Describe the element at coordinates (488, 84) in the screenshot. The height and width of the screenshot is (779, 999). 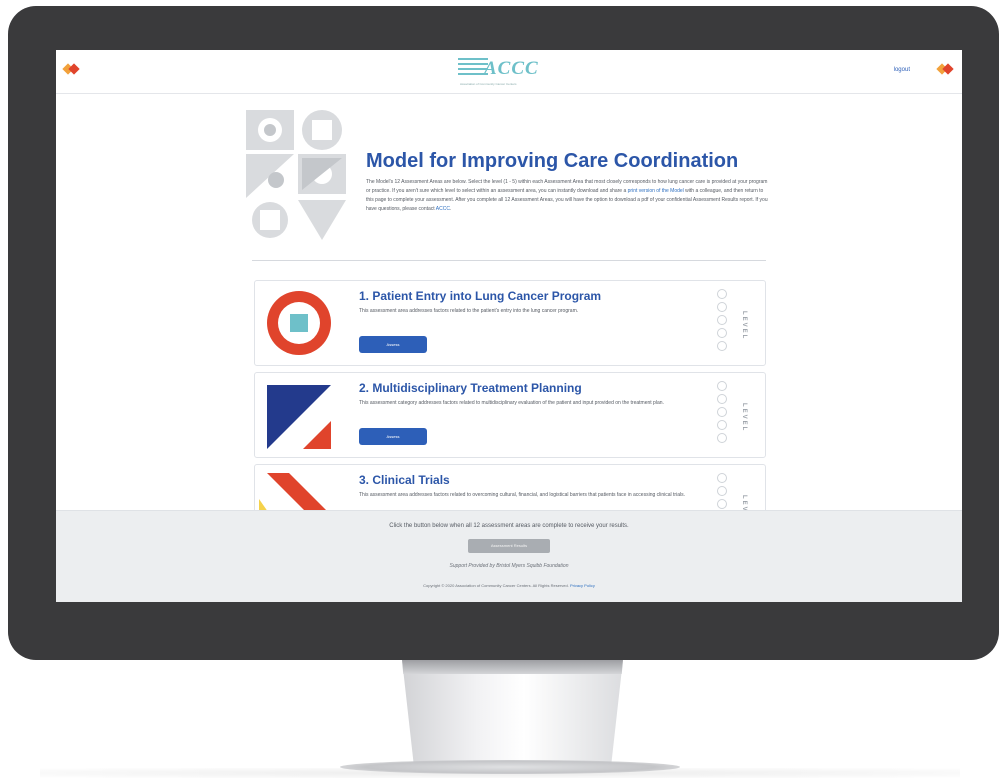
I see `logo-subtext: Association of Community Cancer Centers` at that location.